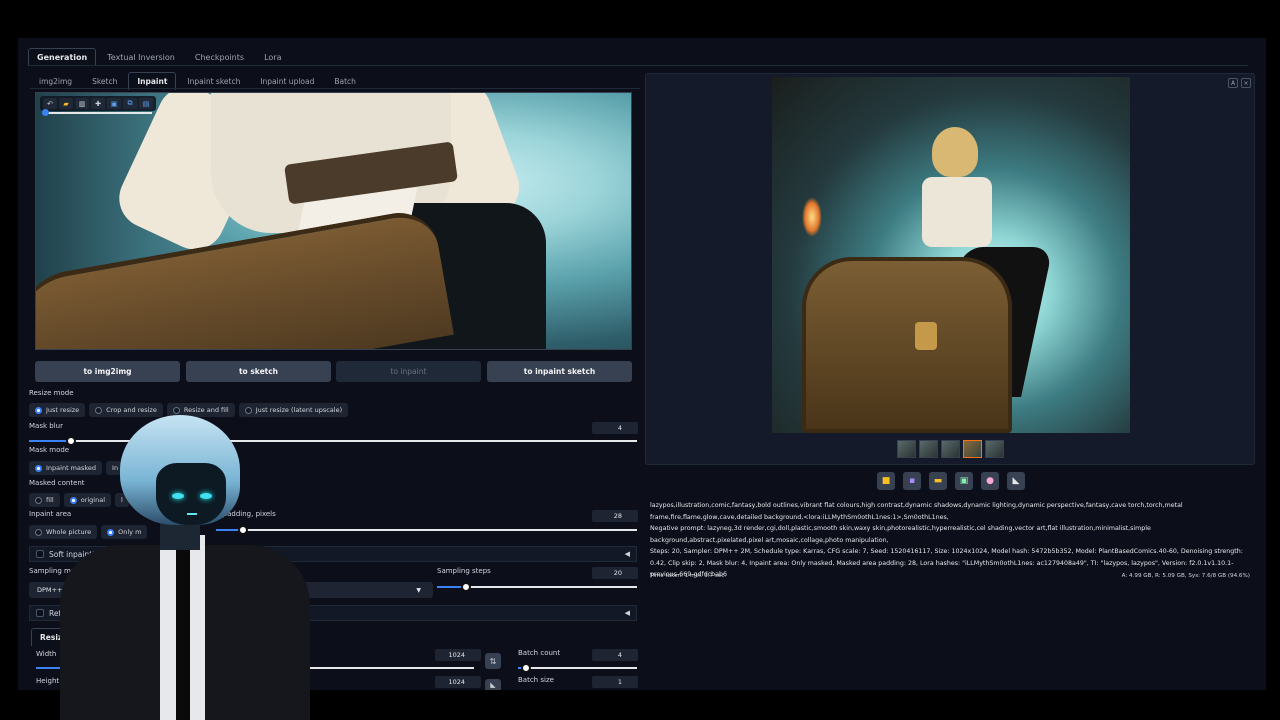  What do you see at coordinates (107, 371) in the screenshot?
I see `send-to-img2img-button: to img2img` at bounding box center [107, 371].